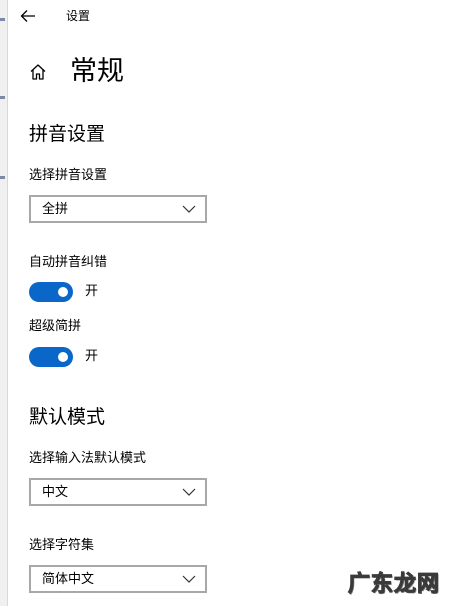  I want to click on page-header: 常规, so click(76, 72).